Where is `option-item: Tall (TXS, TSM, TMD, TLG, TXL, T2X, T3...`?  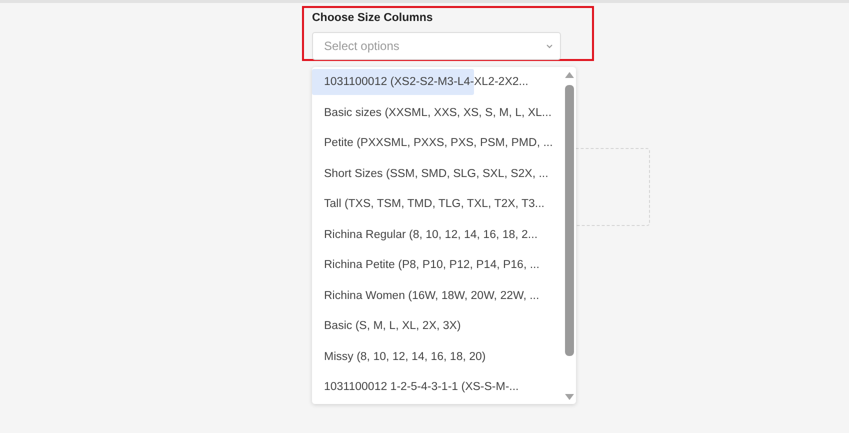 option-item: Tall (TXS, TSM, TMD, TLG, TXL, T2X, T3... is located at coordinates (437, 204).